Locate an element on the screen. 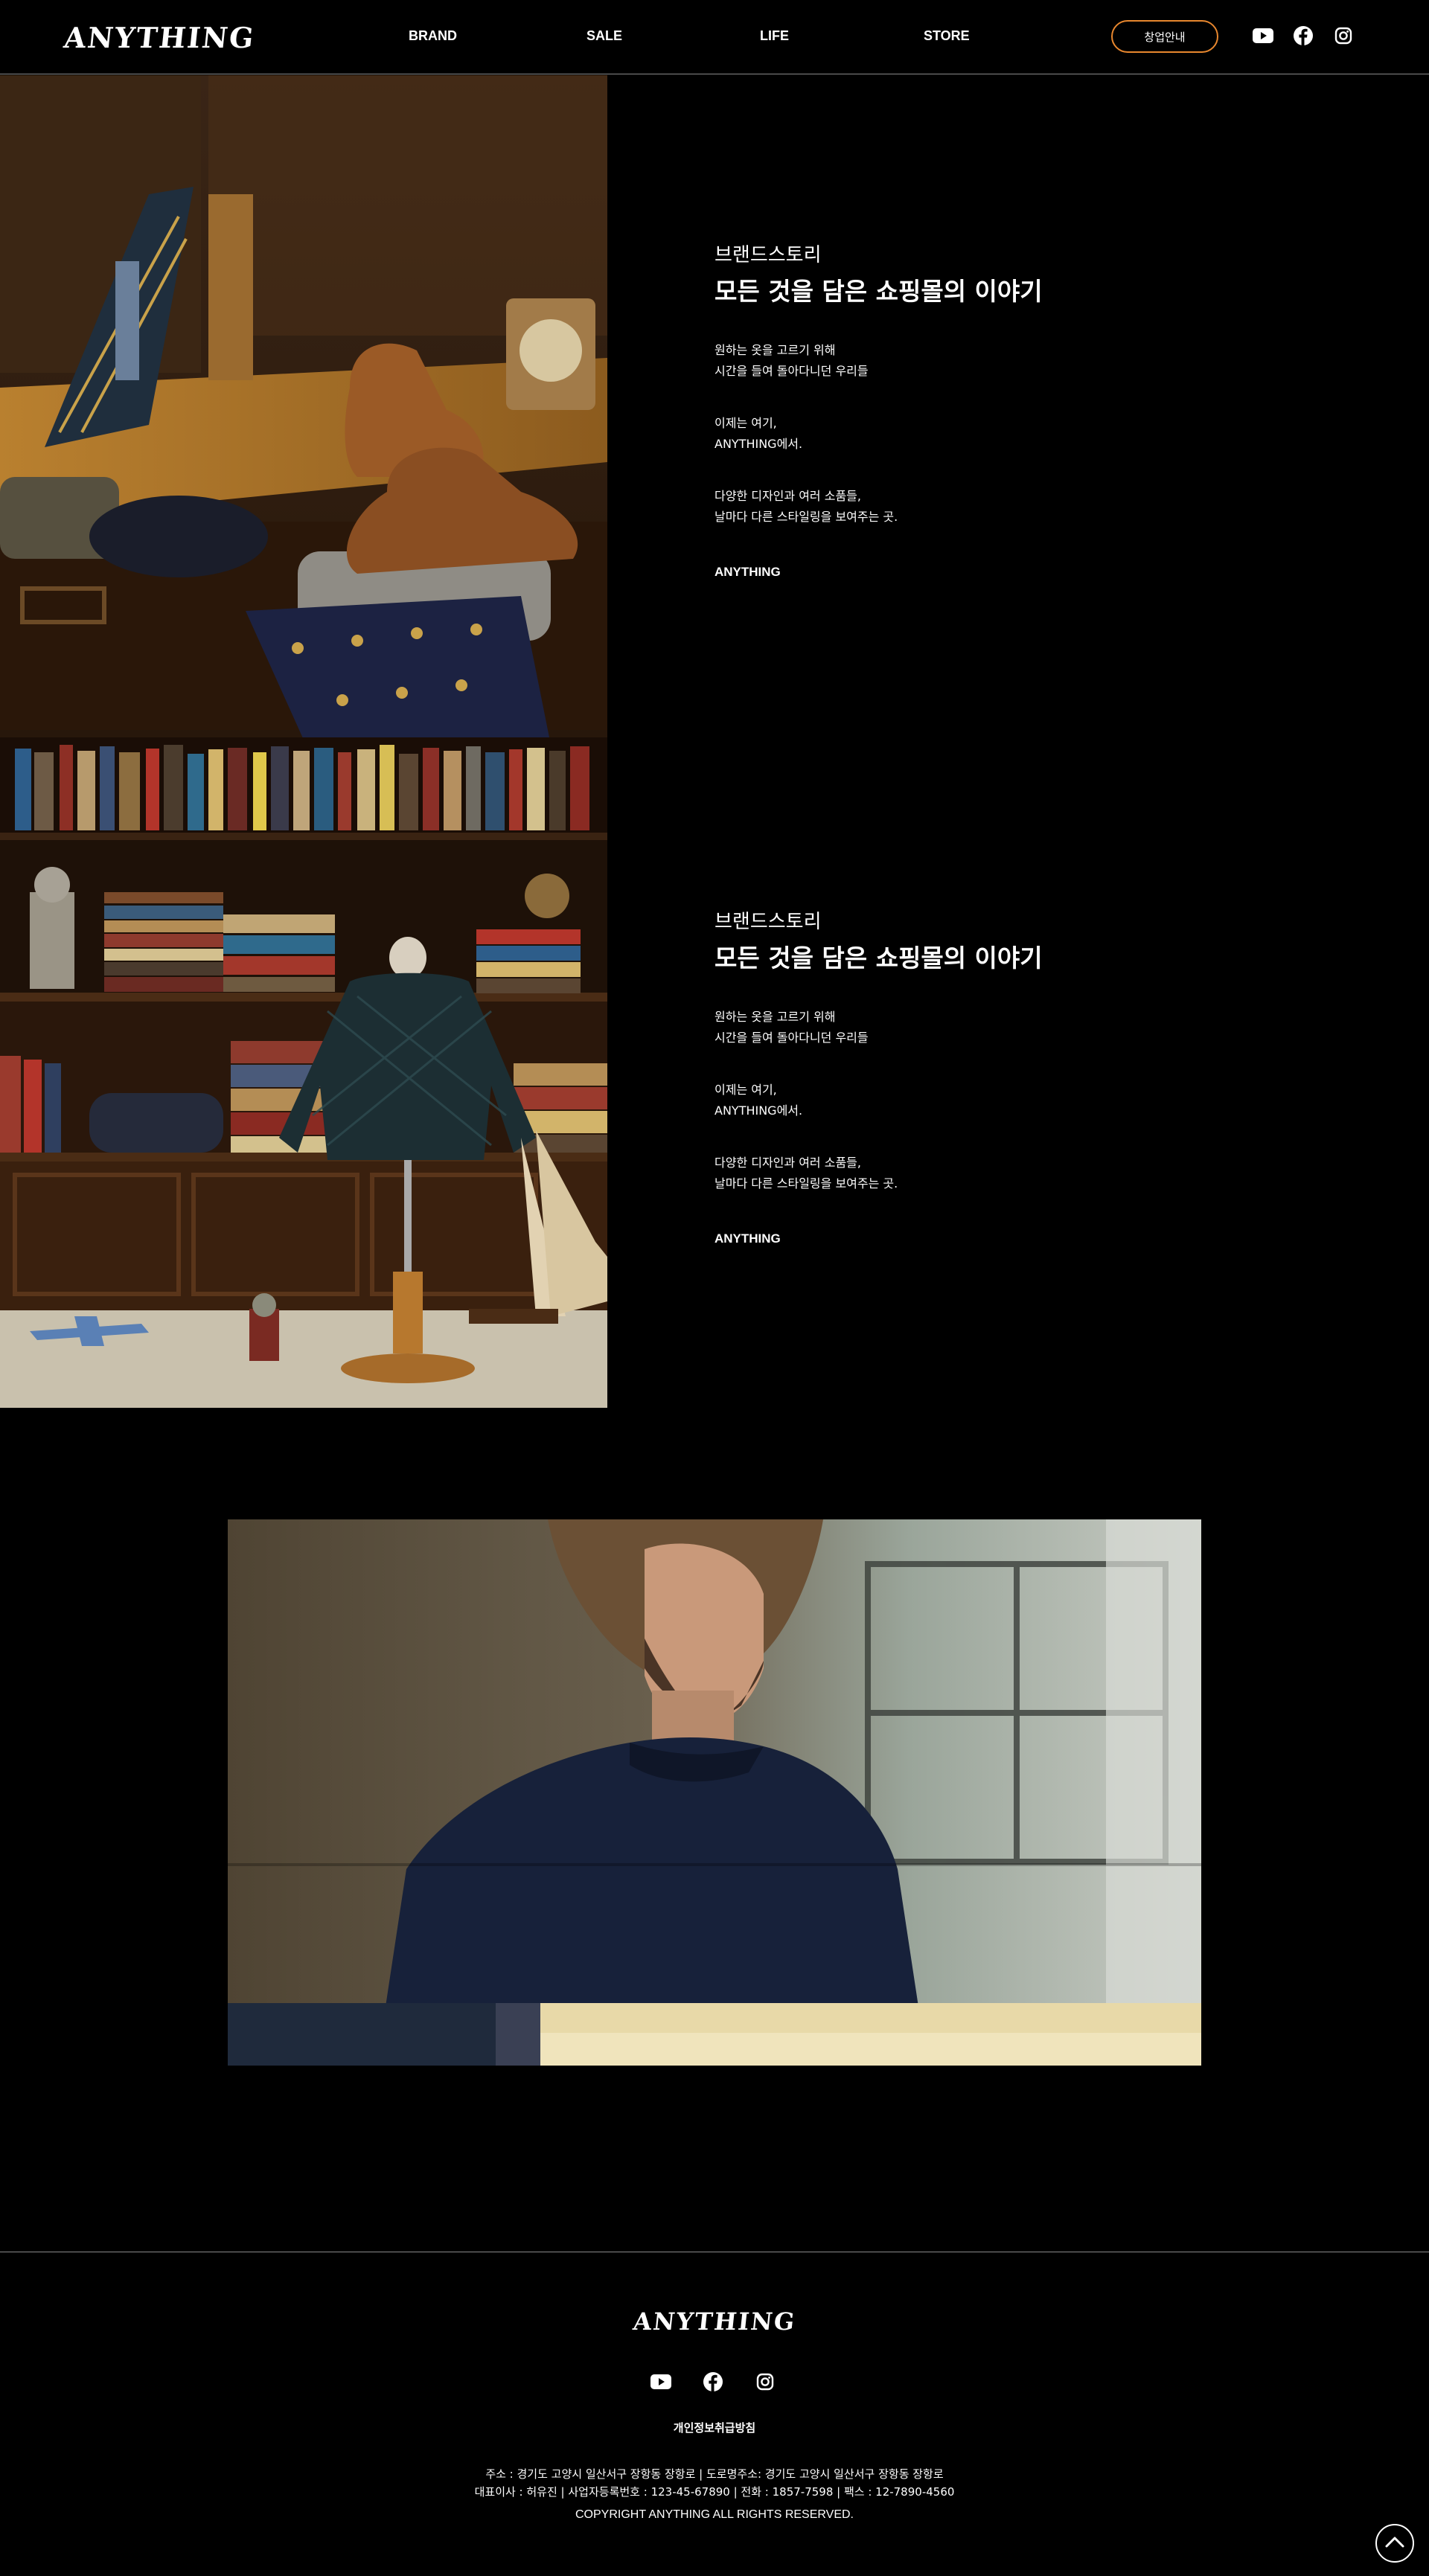  scroll-to-top-button is located at coordinates (1394, 2544).